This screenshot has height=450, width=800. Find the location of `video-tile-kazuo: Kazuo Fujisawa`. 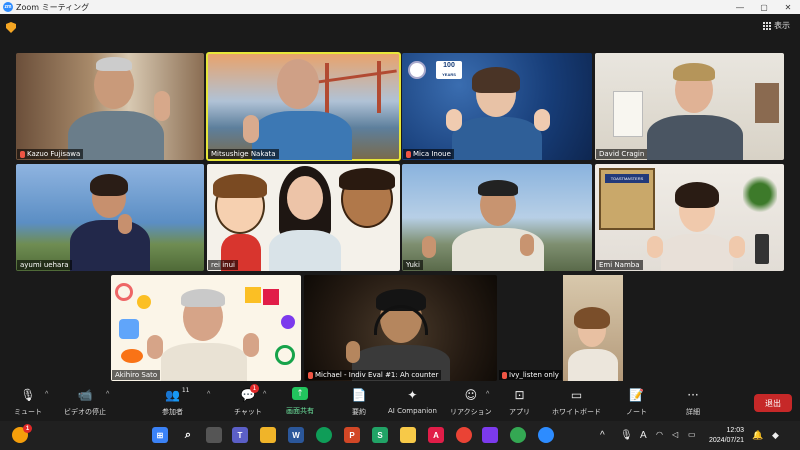

video-tile-kazuo: Kazuo Fujisawa is located at coordinates (110, 106).